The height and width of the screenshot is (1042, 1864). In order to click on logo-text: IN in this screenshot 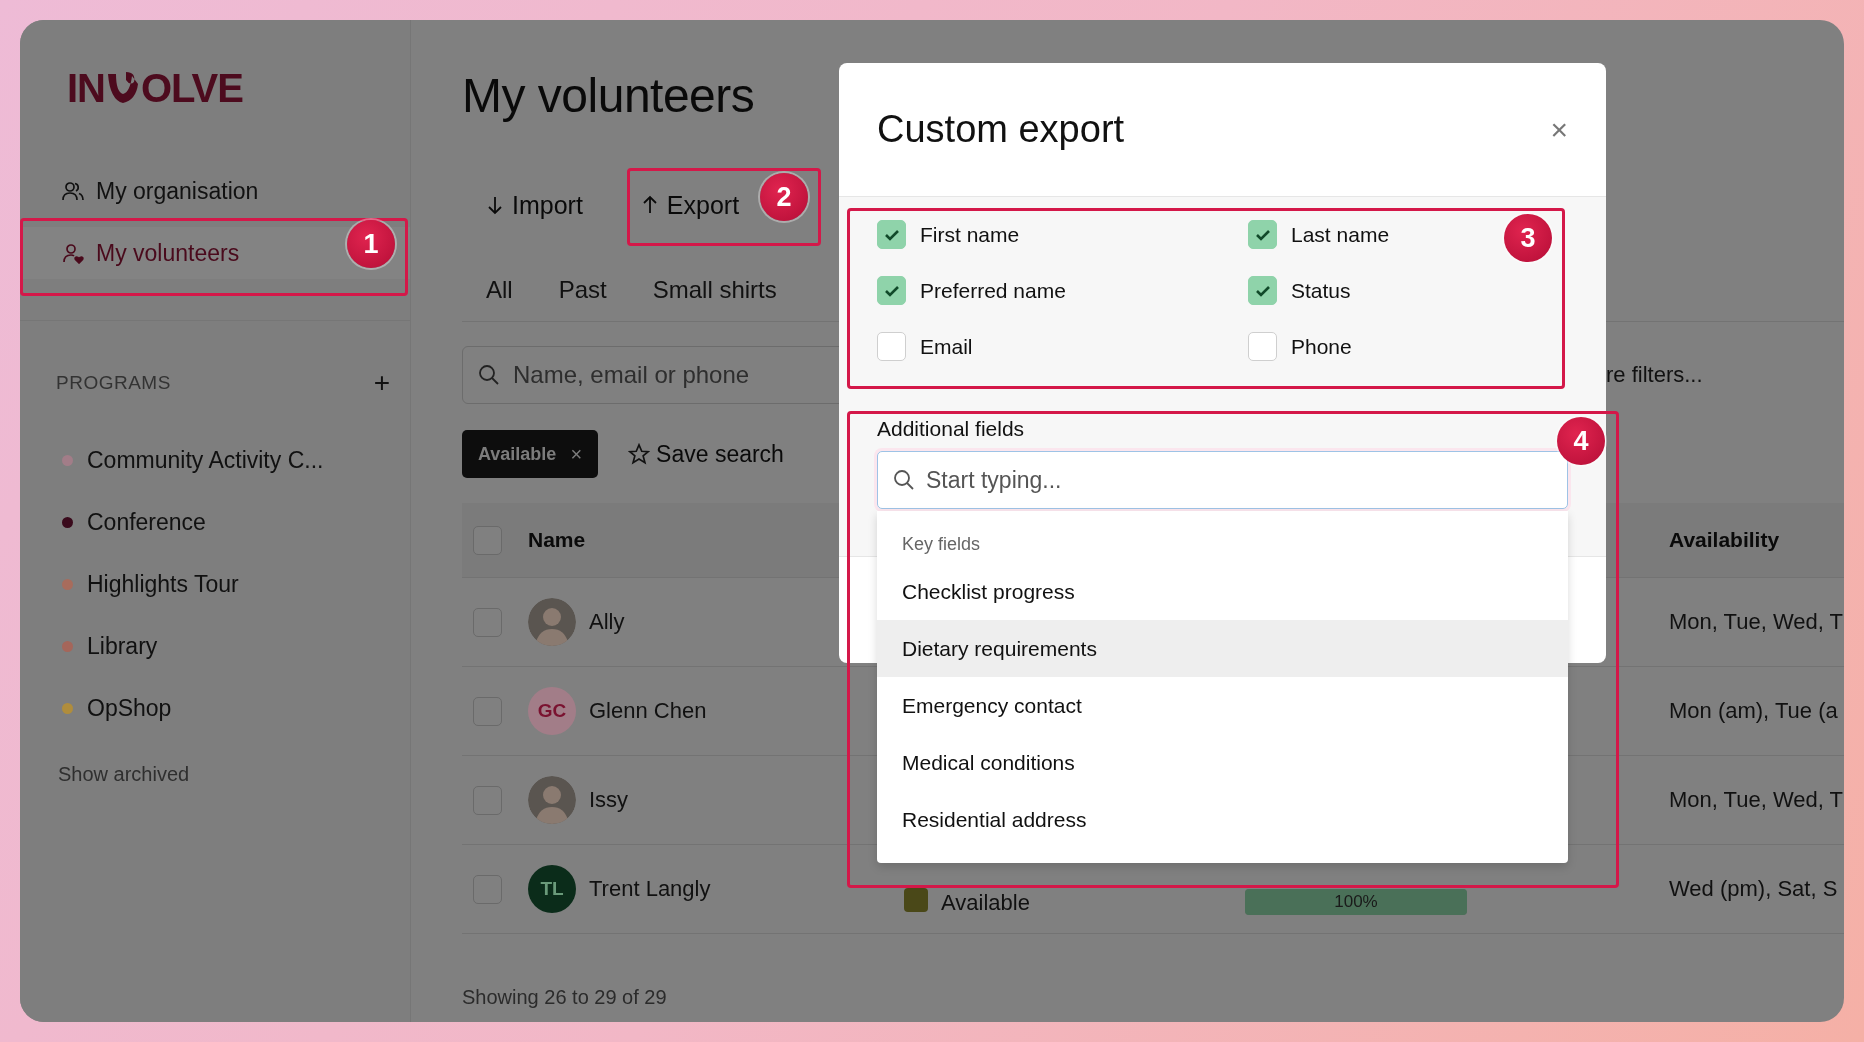, I will do `click(86, 88)`.